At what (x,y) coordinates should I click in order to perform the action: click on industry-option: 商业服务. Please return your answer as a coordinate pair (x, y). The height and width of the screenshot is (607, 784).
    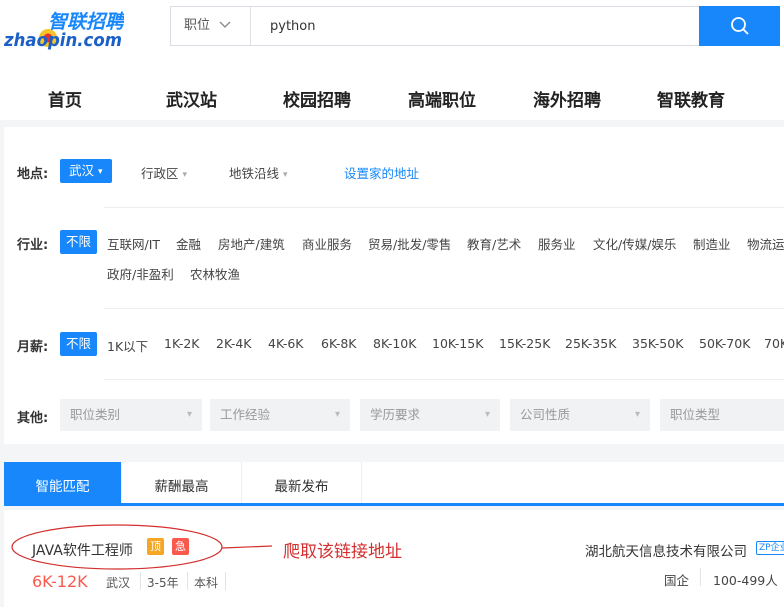
    Looking at the image, I should click on (327, 243).